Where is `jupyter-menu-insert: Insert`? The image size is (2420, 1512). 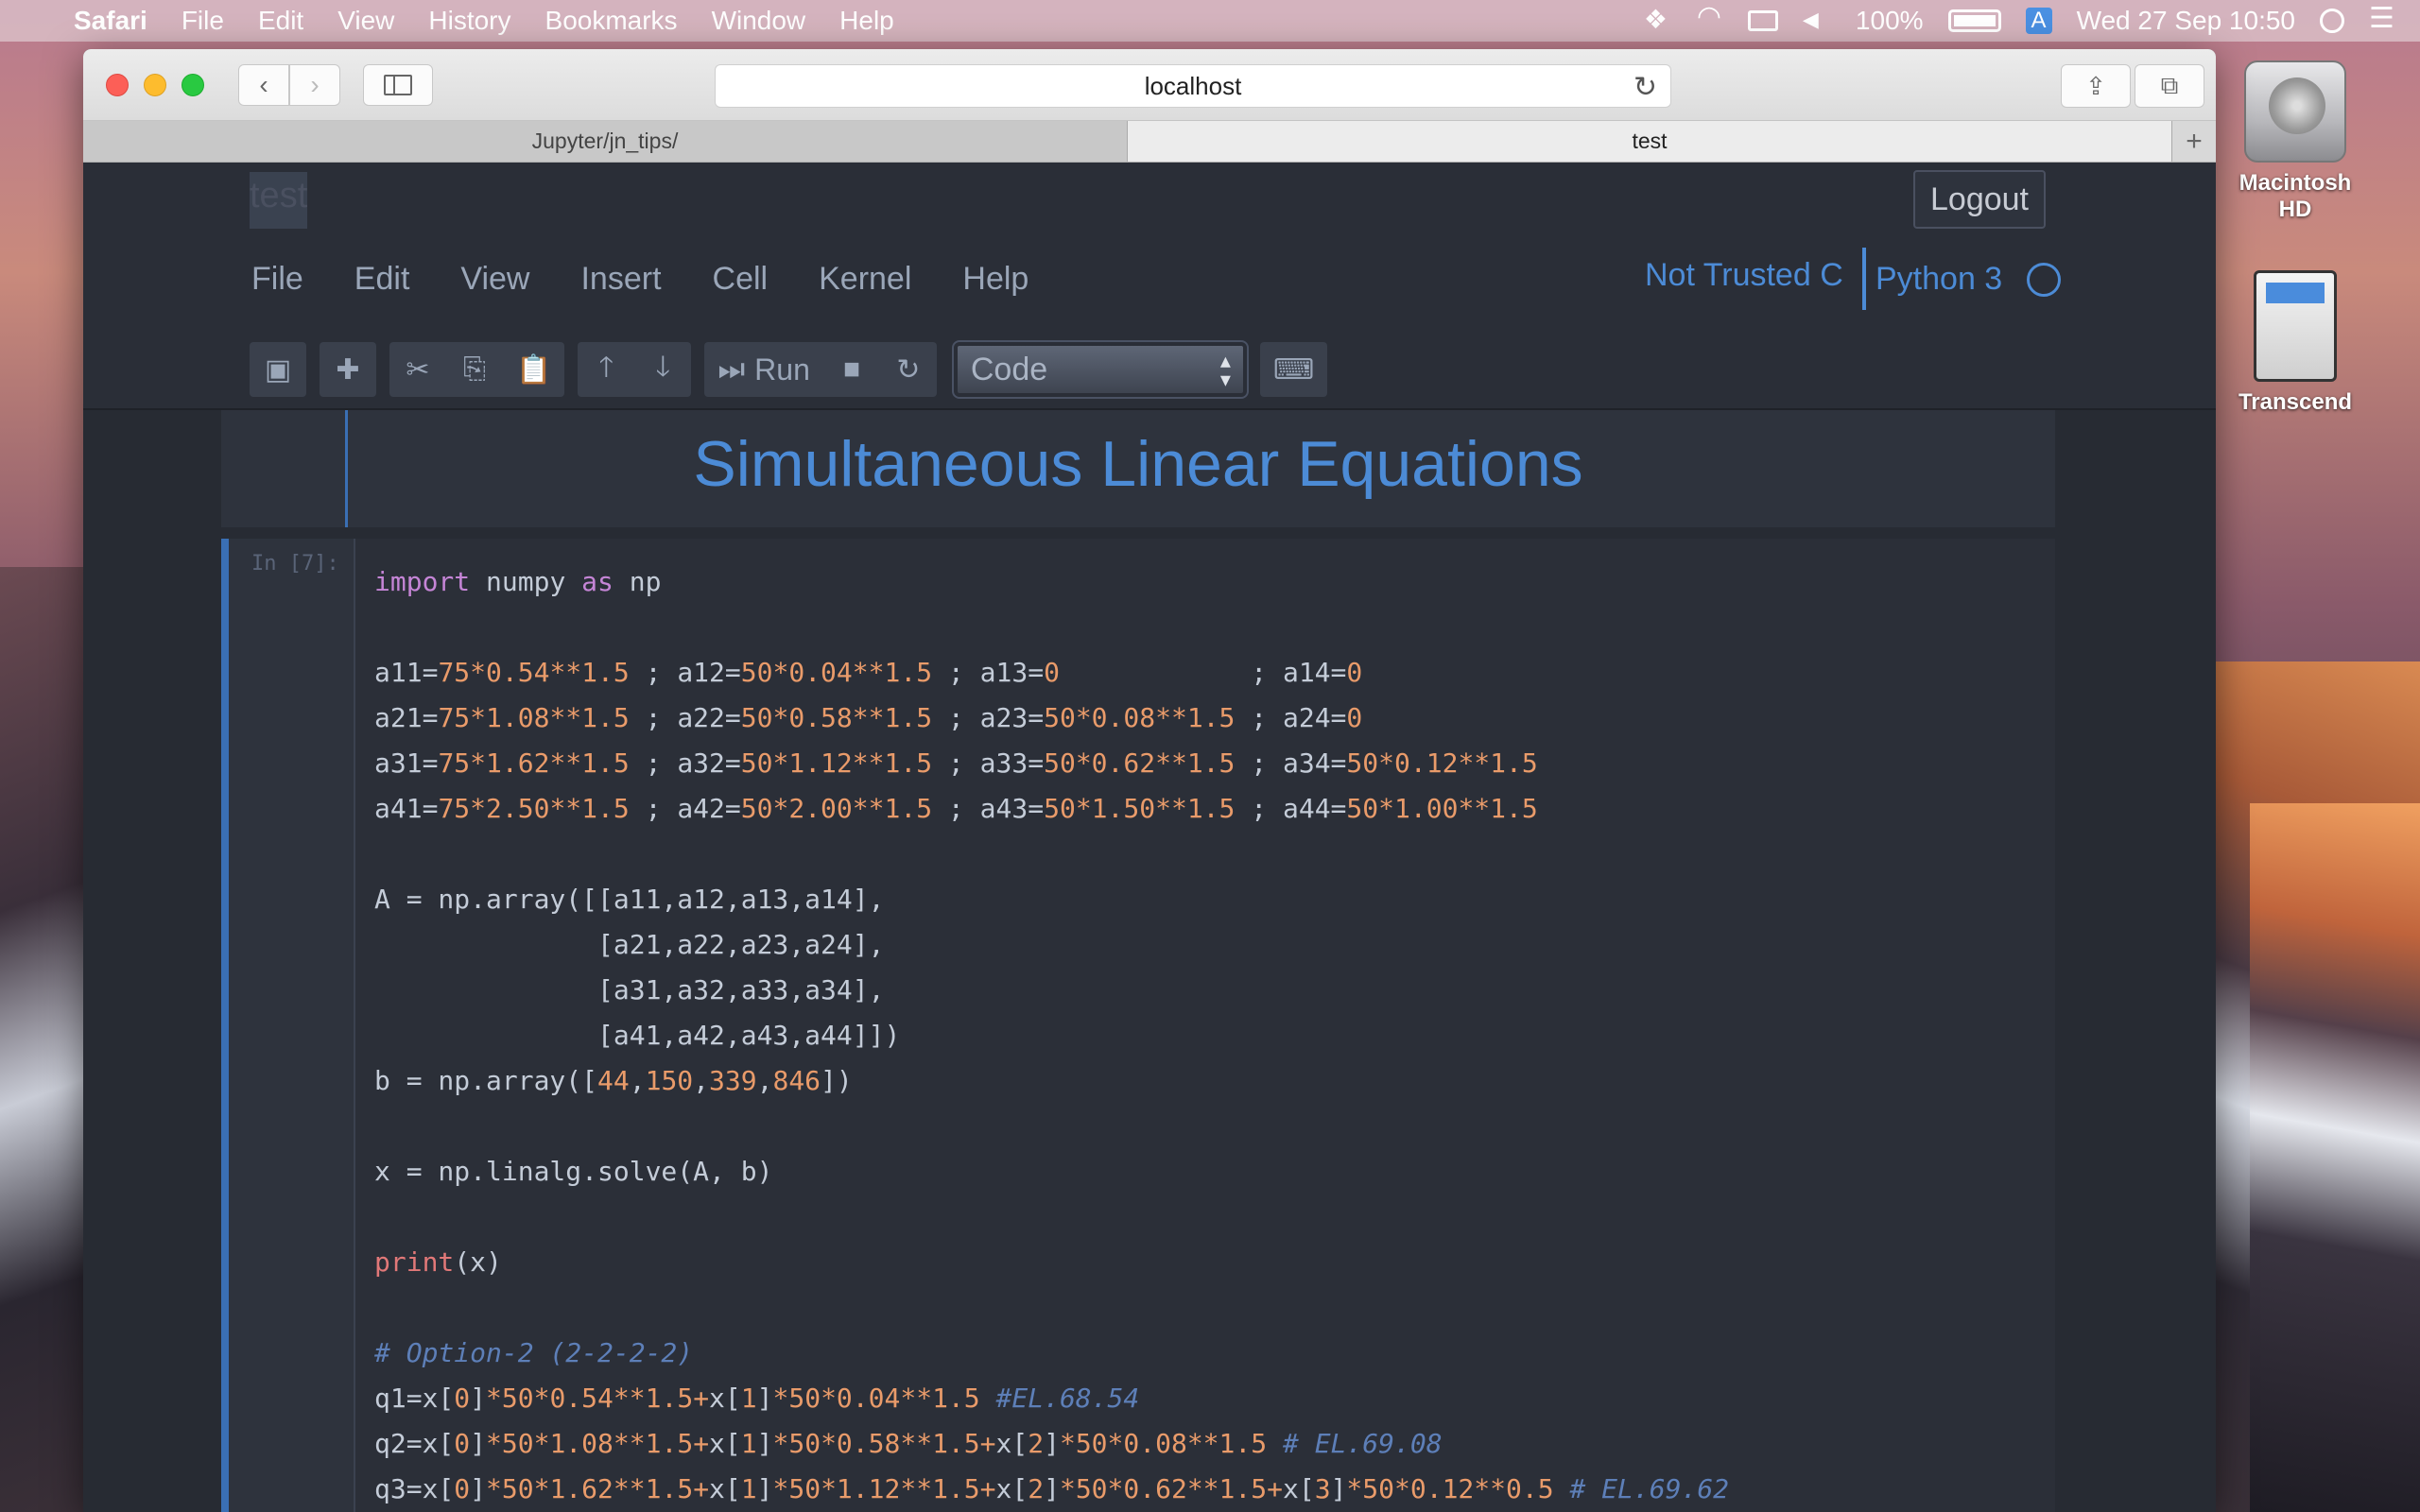
jupyter-menu-insert: Insert is located at coordinates (621, 279).